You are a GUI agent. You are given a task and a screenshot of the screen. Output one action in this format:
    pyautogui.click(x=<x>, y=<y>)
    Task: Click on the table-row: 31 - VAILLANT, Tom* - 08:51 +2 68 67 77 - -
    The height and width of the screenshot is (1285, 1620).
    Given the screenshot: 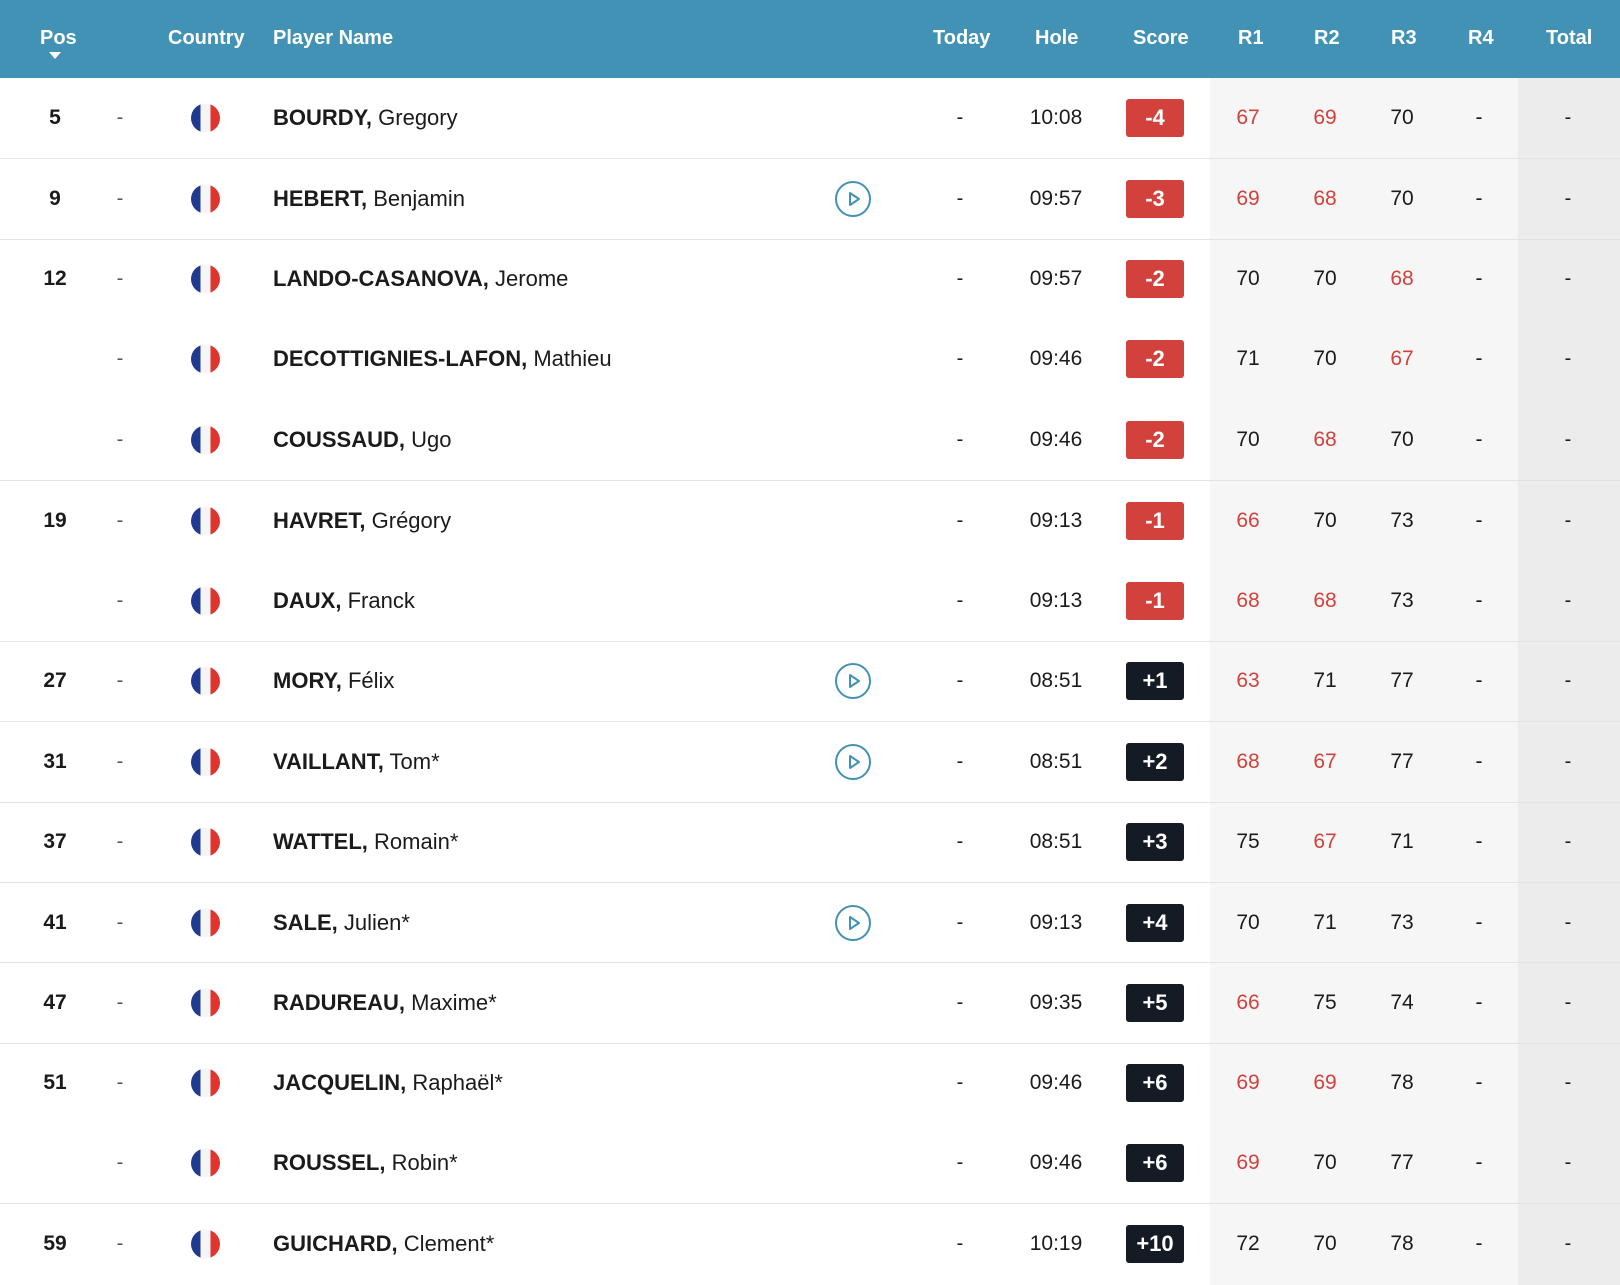 What is the action you would take?
    pyautogui.click(x=810, y=761)
    